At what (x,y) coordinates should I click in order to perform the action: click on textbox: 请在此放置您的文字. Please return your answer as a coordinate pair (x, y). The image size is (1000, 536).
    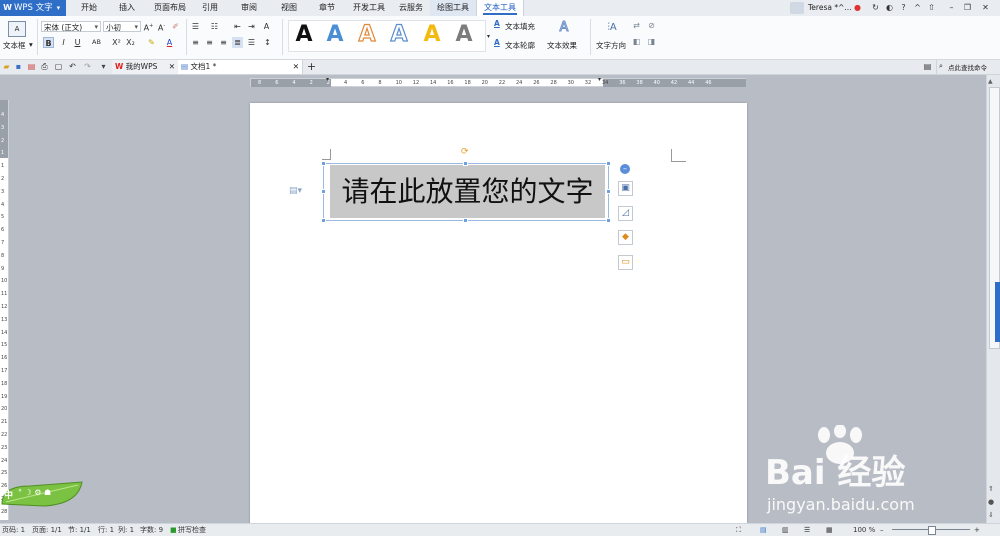
    Looking at the image, I should click on (467, 191).